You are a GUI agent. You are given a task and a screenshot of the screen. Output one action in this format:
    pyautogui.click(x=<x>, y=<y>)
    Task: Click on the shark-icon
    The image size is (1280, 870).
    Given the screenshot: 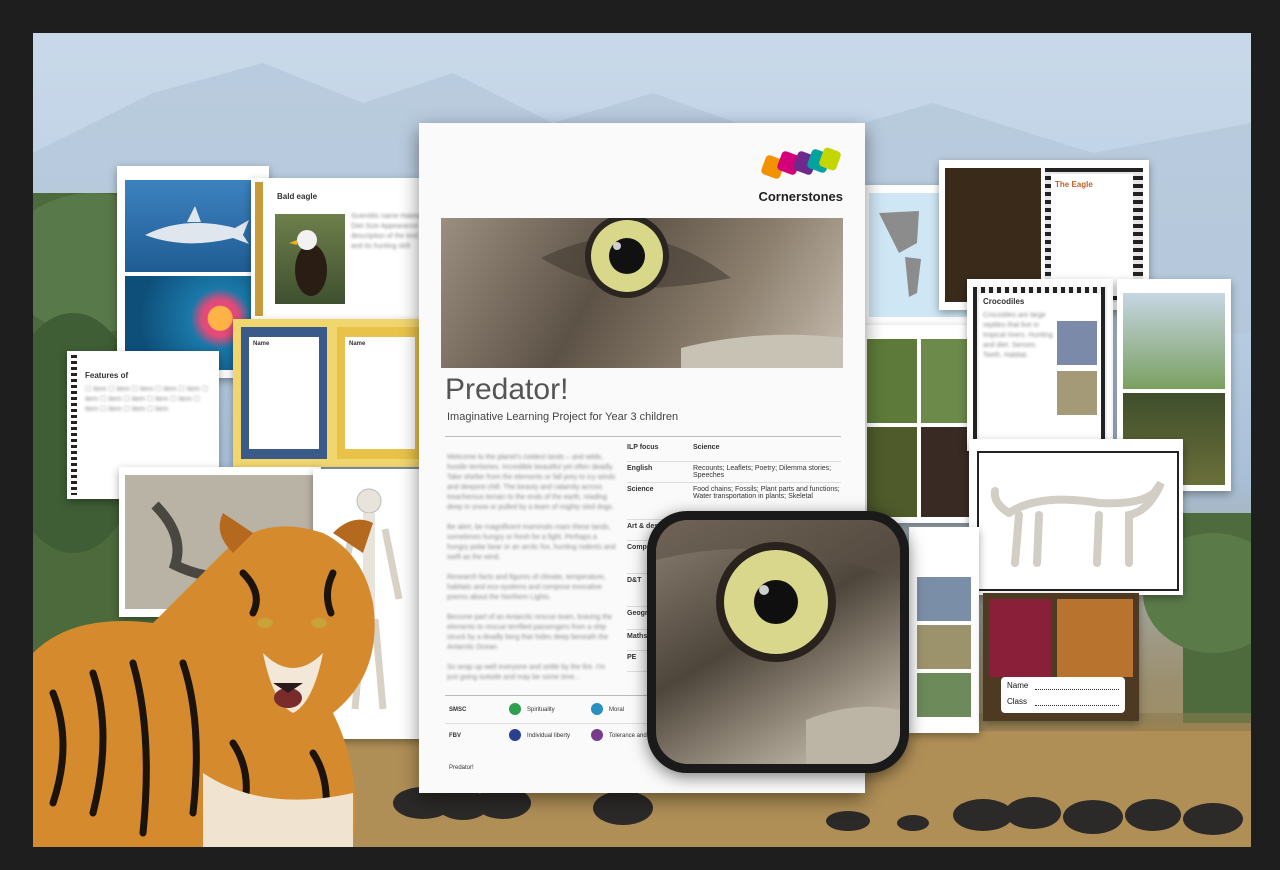 What is the action you would take?
    pyautogui.click(x=197, y=225)
    